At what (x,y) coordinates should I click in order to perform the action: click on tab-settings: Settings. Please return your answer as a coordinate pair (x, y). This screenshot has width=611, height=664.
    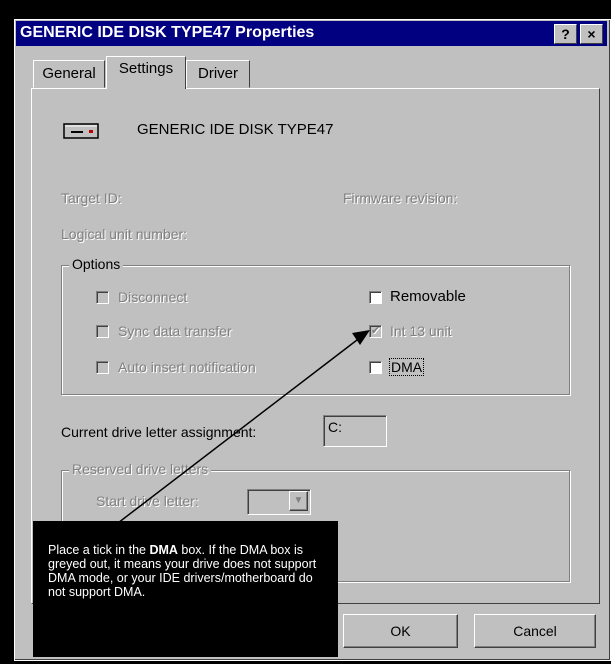
    Looking at the image, I should click on (146, 72).